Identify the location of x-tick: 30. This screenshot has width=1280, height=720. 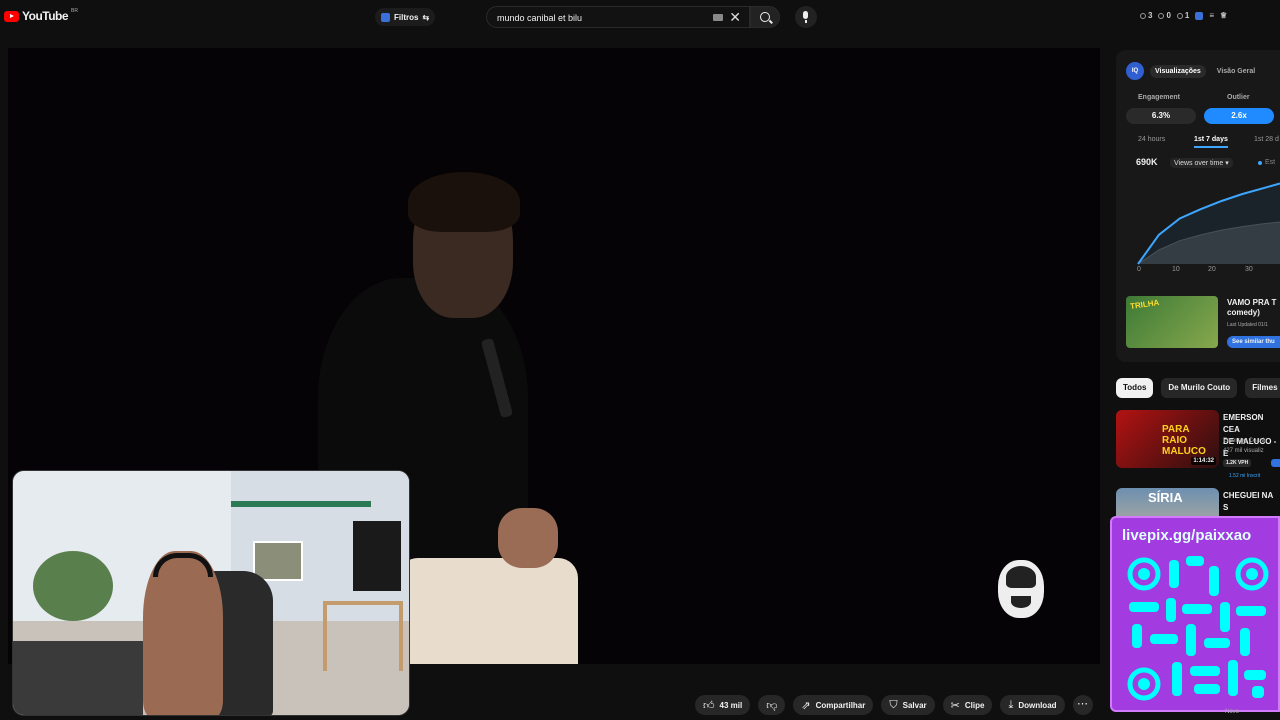
(1249, 269).